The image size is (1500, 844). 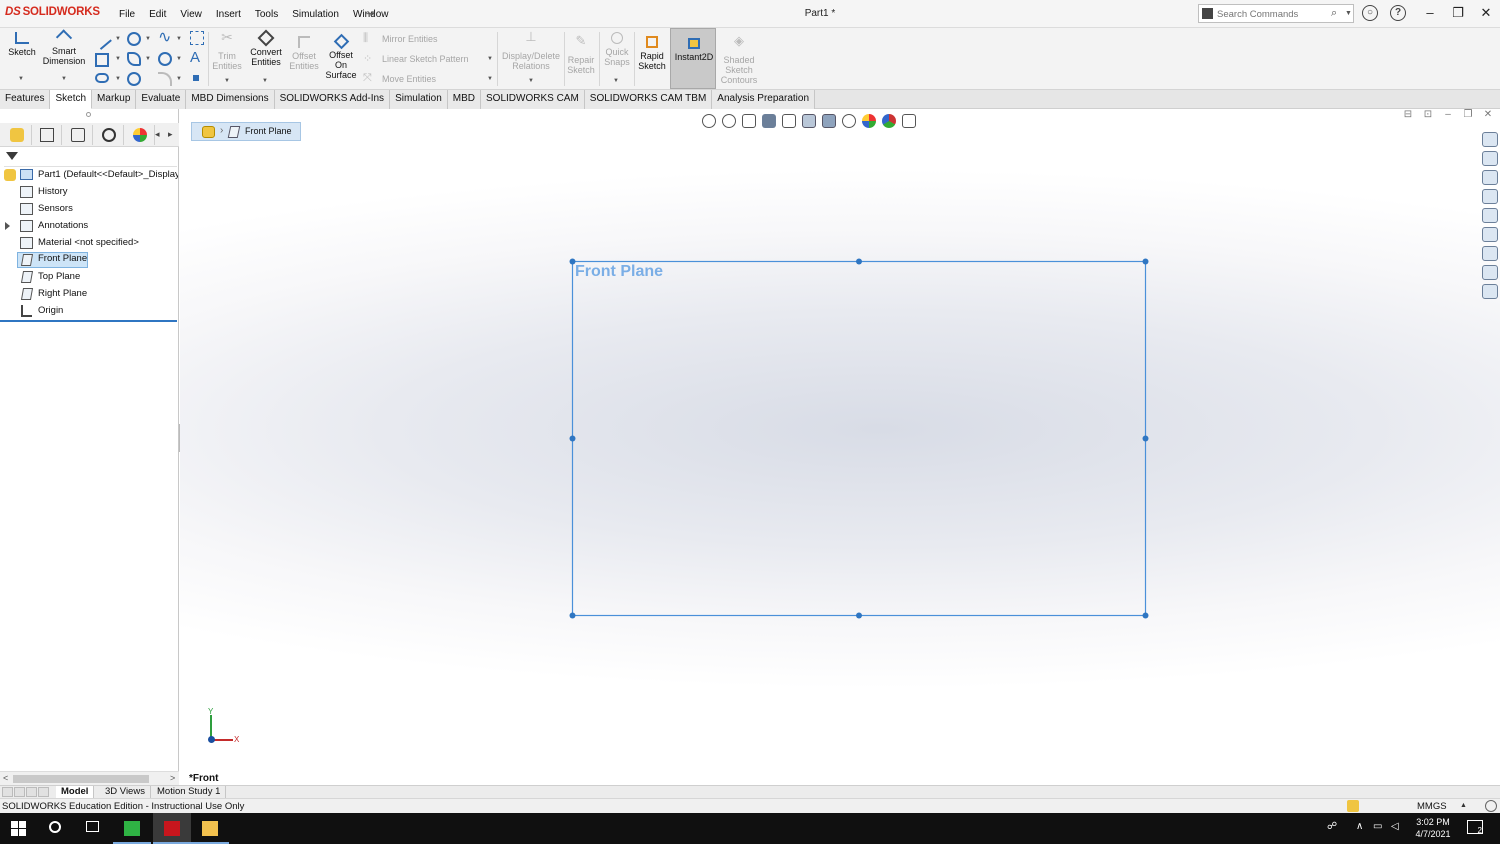 What do you see at coordinates (89, 243) in the screenshot?
I see `tree-item-material: Material <not specified>` at bounding box center [89, 243].